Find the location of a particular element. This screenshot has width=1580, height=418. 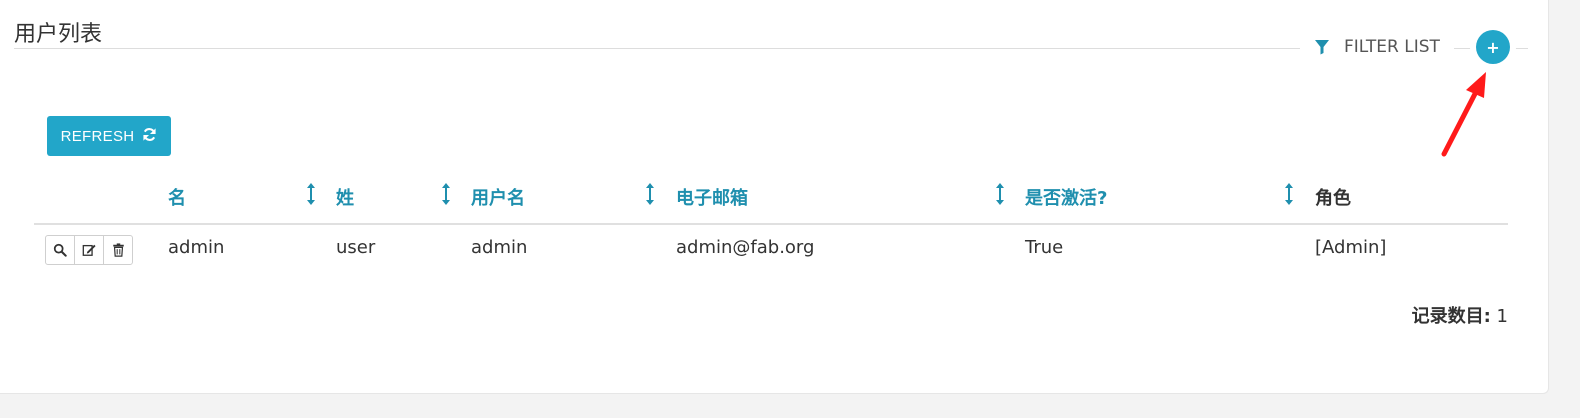

filter-list-label: FILTER LIST is located at coordinates (1392, 47).